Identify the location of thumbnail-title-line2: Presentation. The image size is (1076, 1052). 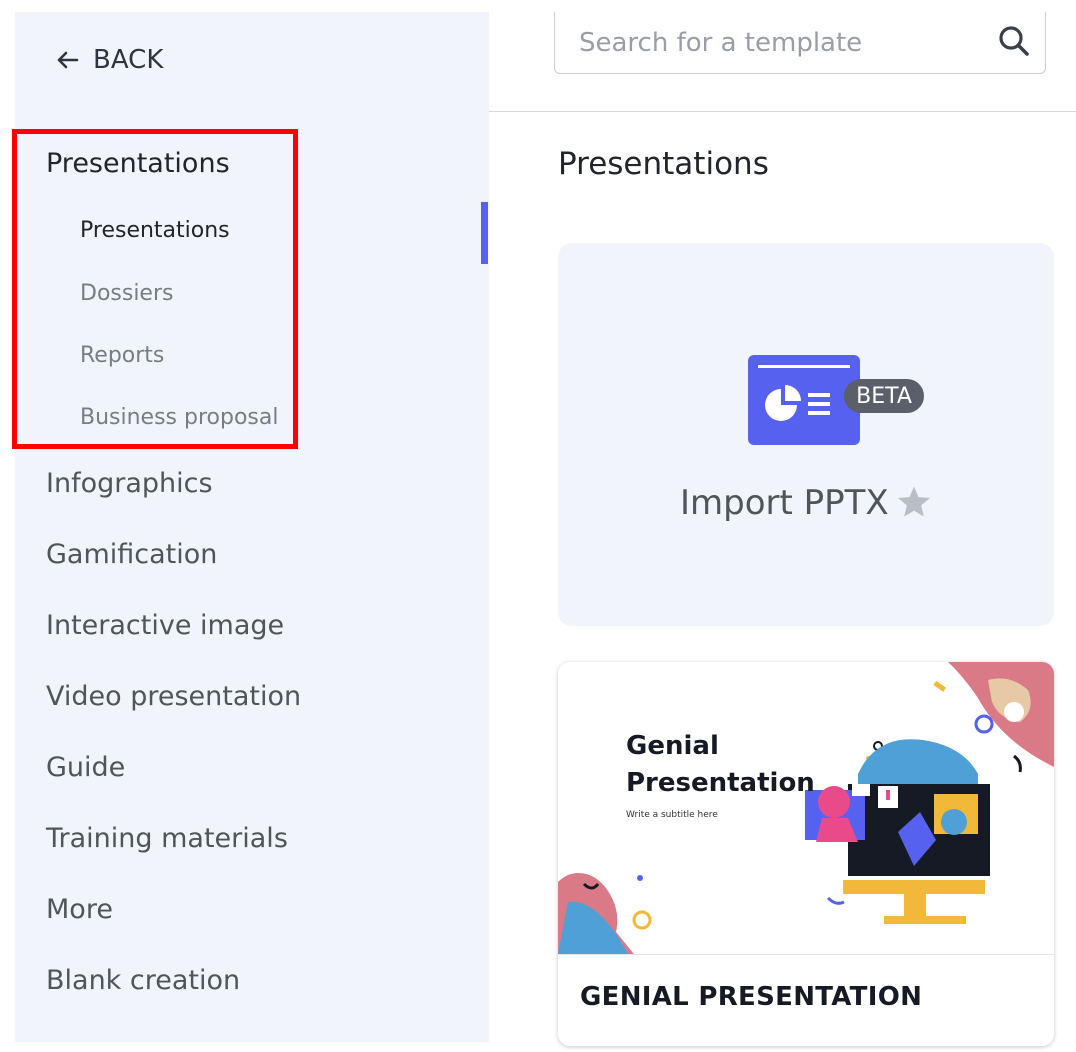
(720, 783).